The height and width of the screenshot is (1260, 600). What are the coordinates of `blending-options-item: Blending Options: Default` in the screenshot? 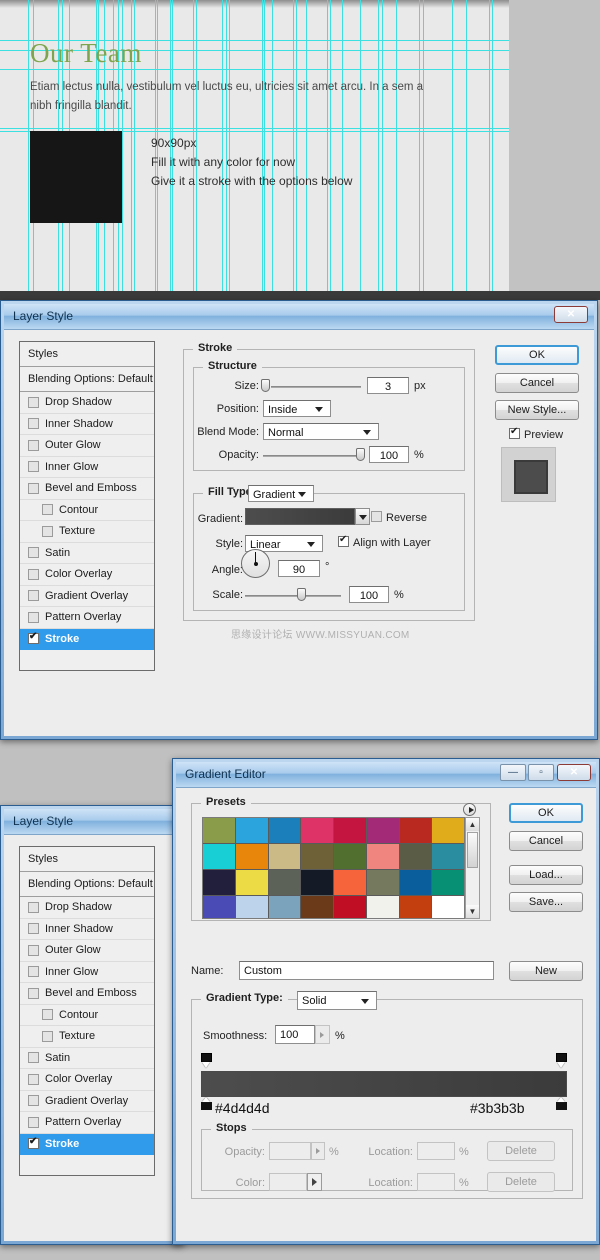 It's located at (87, 379).